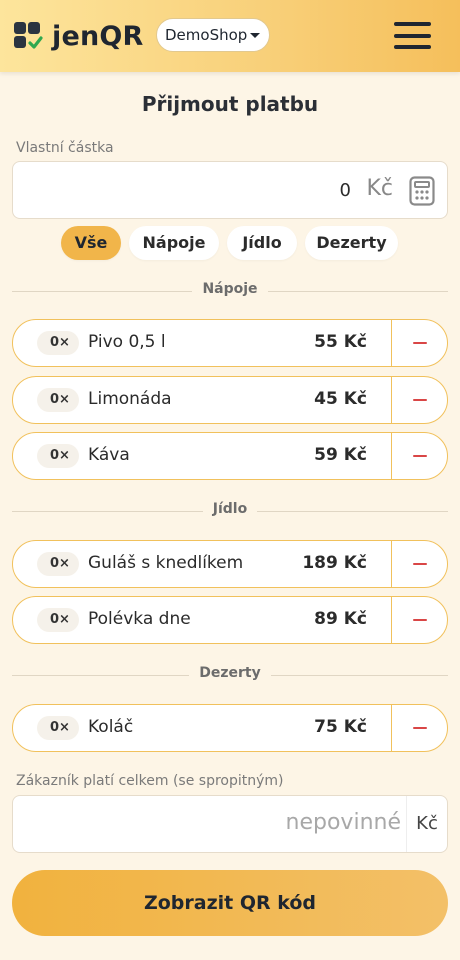 The image size is (460, 960). Describe the element at coordinates (230, 456) in the screenshot. I see `product-row: 0× Káva 59 Kč` at that location.